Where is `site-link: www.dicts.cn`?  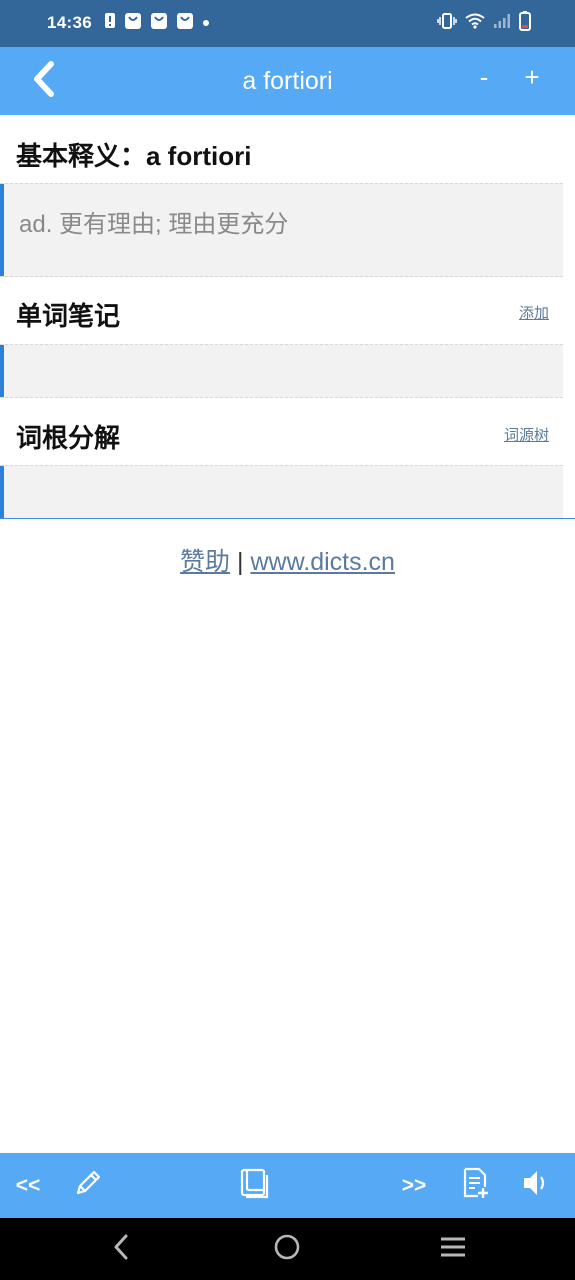 site-link: www.dicts.cn is located at coordinates (322, 562).